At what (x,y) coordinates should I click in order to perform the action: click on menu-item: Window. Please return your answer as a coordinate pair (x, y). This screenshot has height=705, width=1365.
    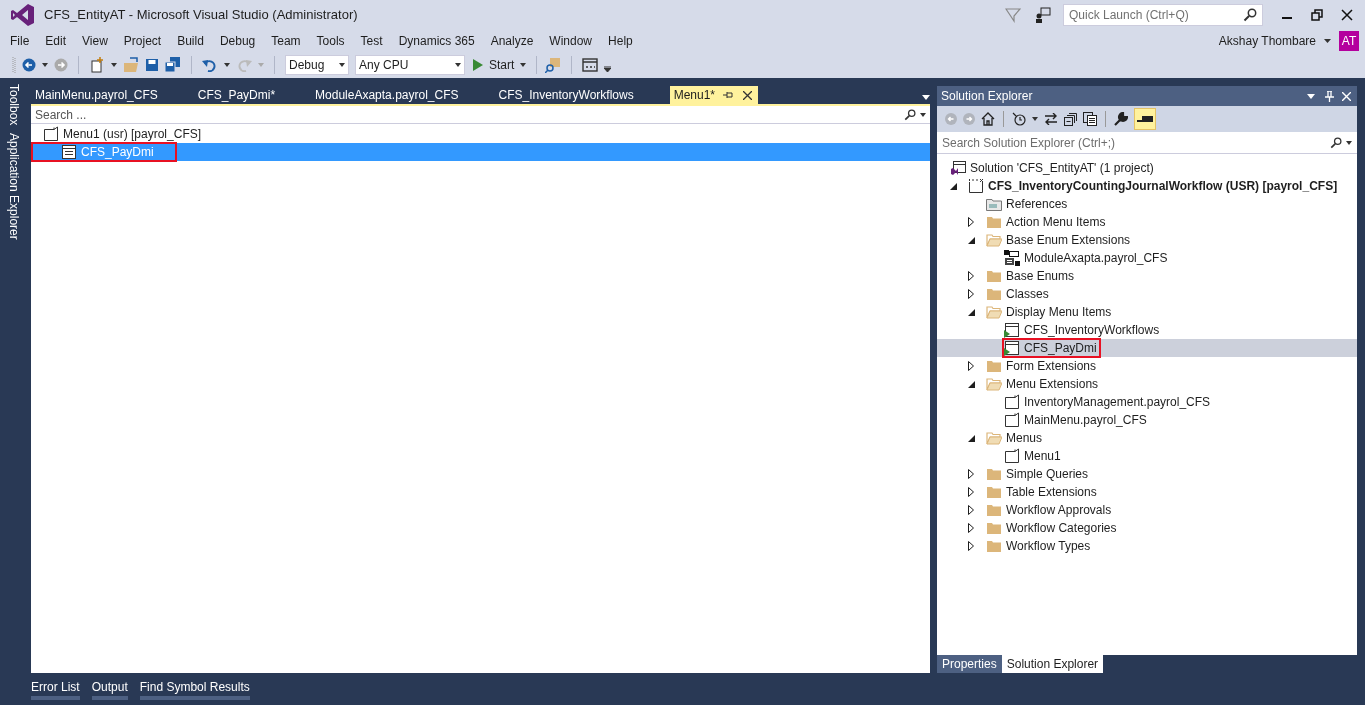
    Looking at the image, I should click on (571, 41).